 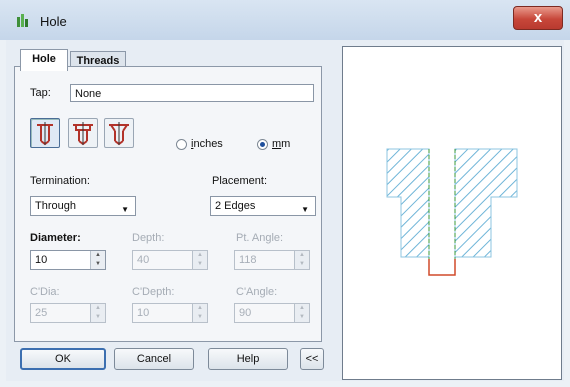 I want to click on counterbore-hole-icon, so click(x=83, y=134).